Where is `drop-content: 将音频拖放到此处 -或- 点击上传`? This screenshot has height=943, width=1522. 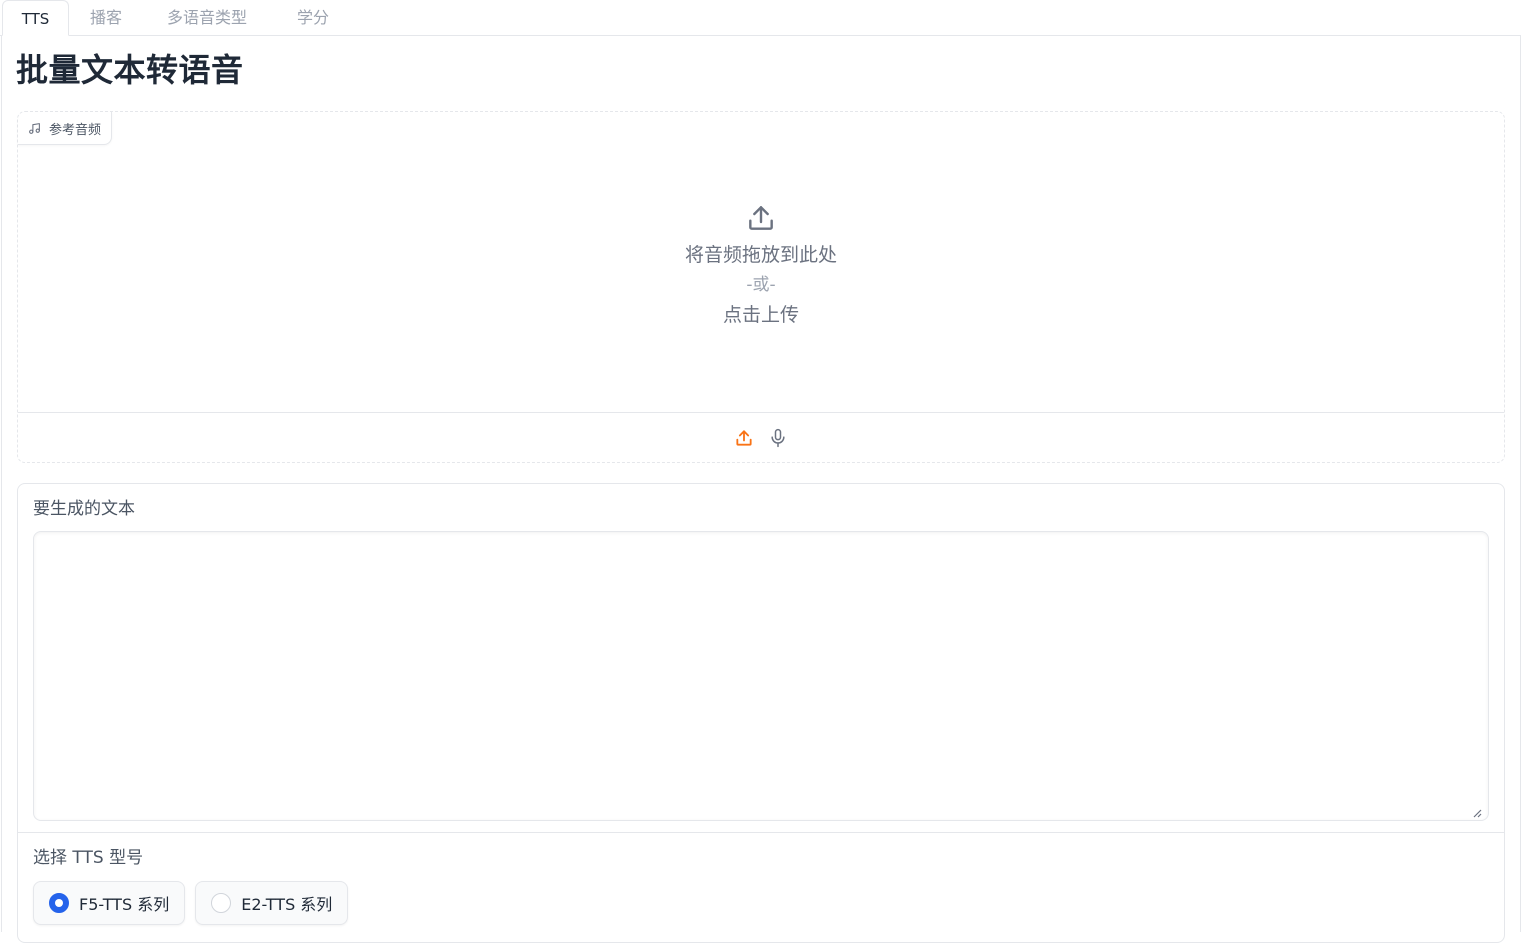
drop-content: 将音频拖放到此处 -或- 点击上传 is located at coordinates (761, 266).